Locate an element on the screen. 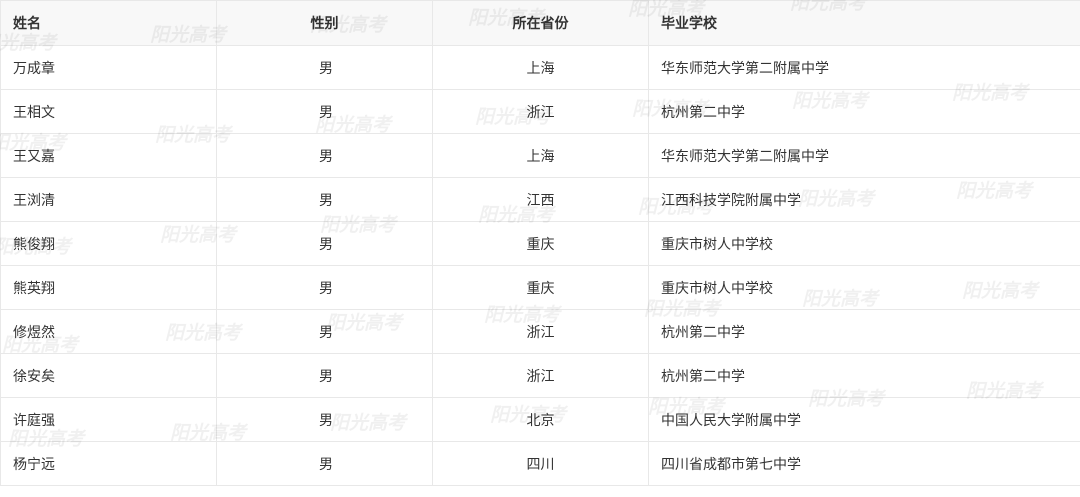  table-row: 许庭强 男 北京 中国人民大学附属中学 is located at coordinates (540, 419).